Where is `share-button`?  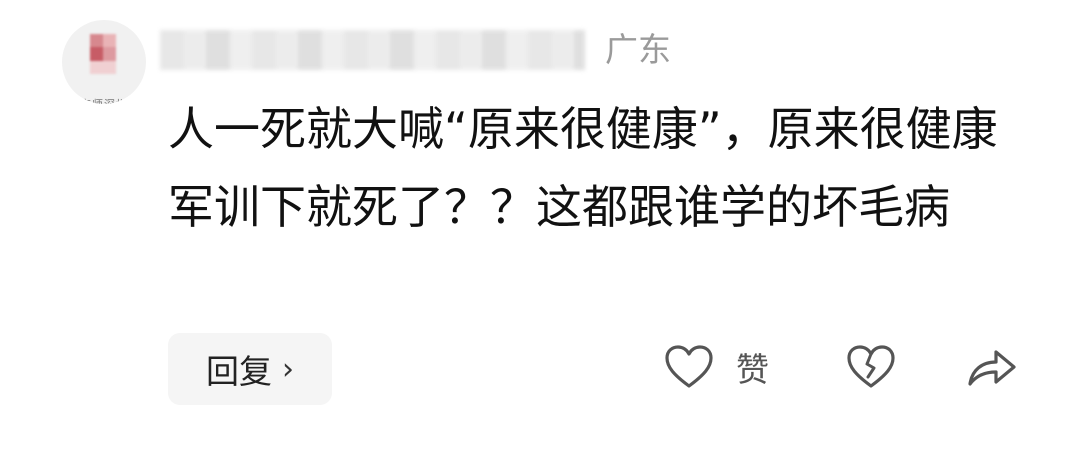
share-button is located at coordinates (992, 367).